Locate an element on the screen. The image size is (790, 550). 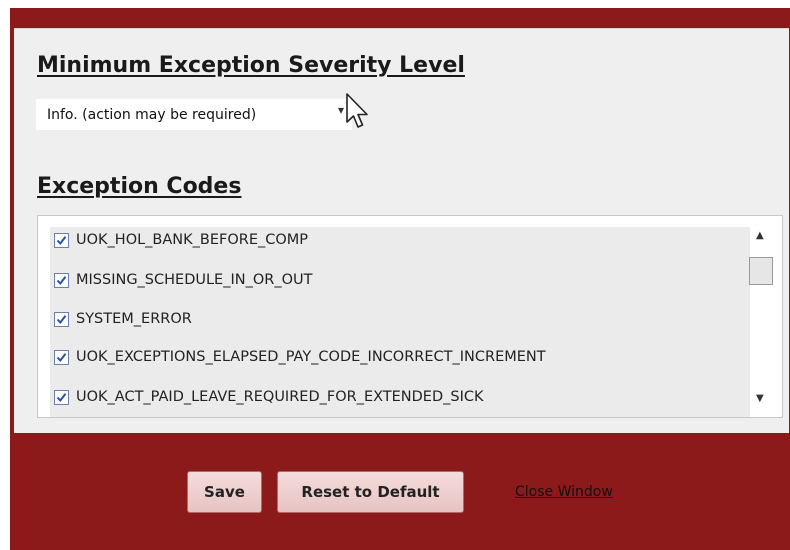
exception-code-label: UOK_HOL_BANK_BEFORE_COMP is located at coordinates (192, 240).